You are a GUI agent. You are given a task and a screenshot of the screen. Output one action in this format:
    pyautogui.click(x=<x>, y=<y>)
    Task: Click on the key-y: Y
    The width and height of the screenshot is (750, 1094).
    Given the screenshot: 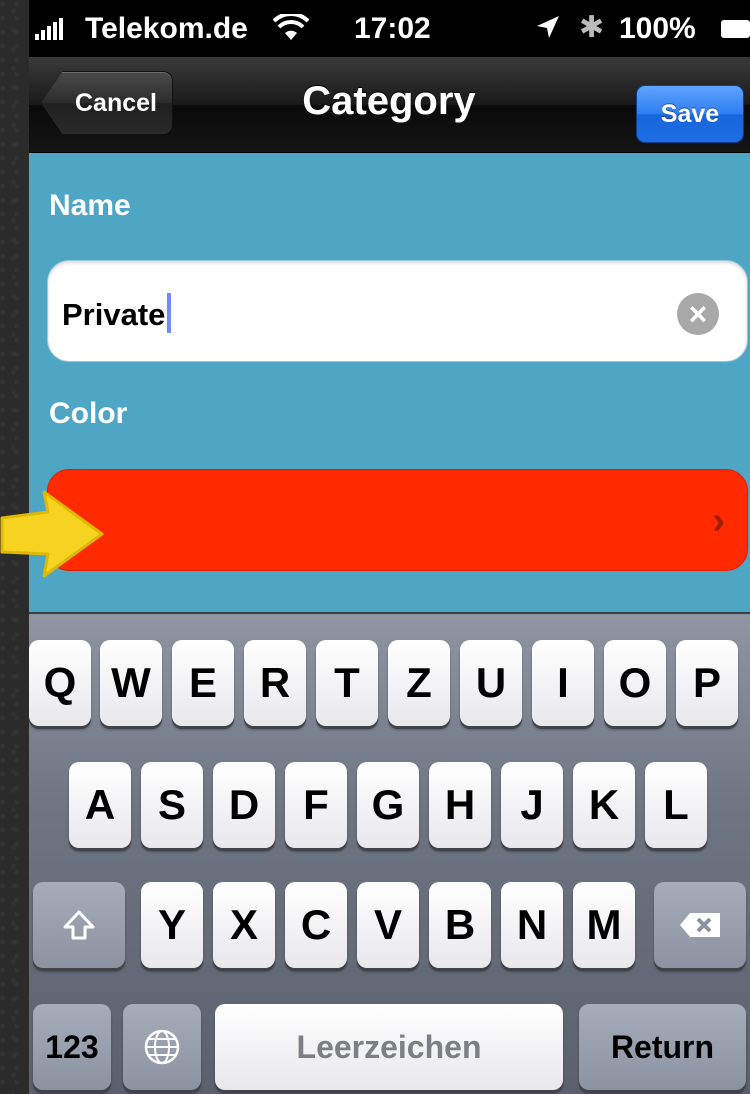 What is the action you would take?
    pyautogui.click(x=172, y=925)
    